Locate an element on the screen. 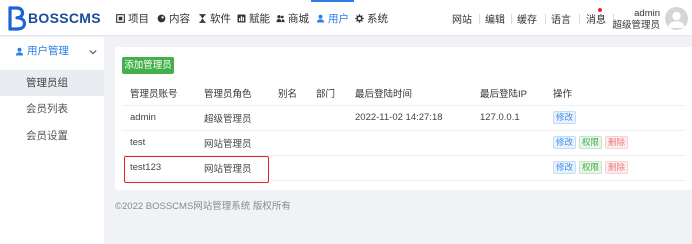 The width and height of the screenshot is (692, 244). nav-item-label: 软件 is located at coordinates (220, 18).